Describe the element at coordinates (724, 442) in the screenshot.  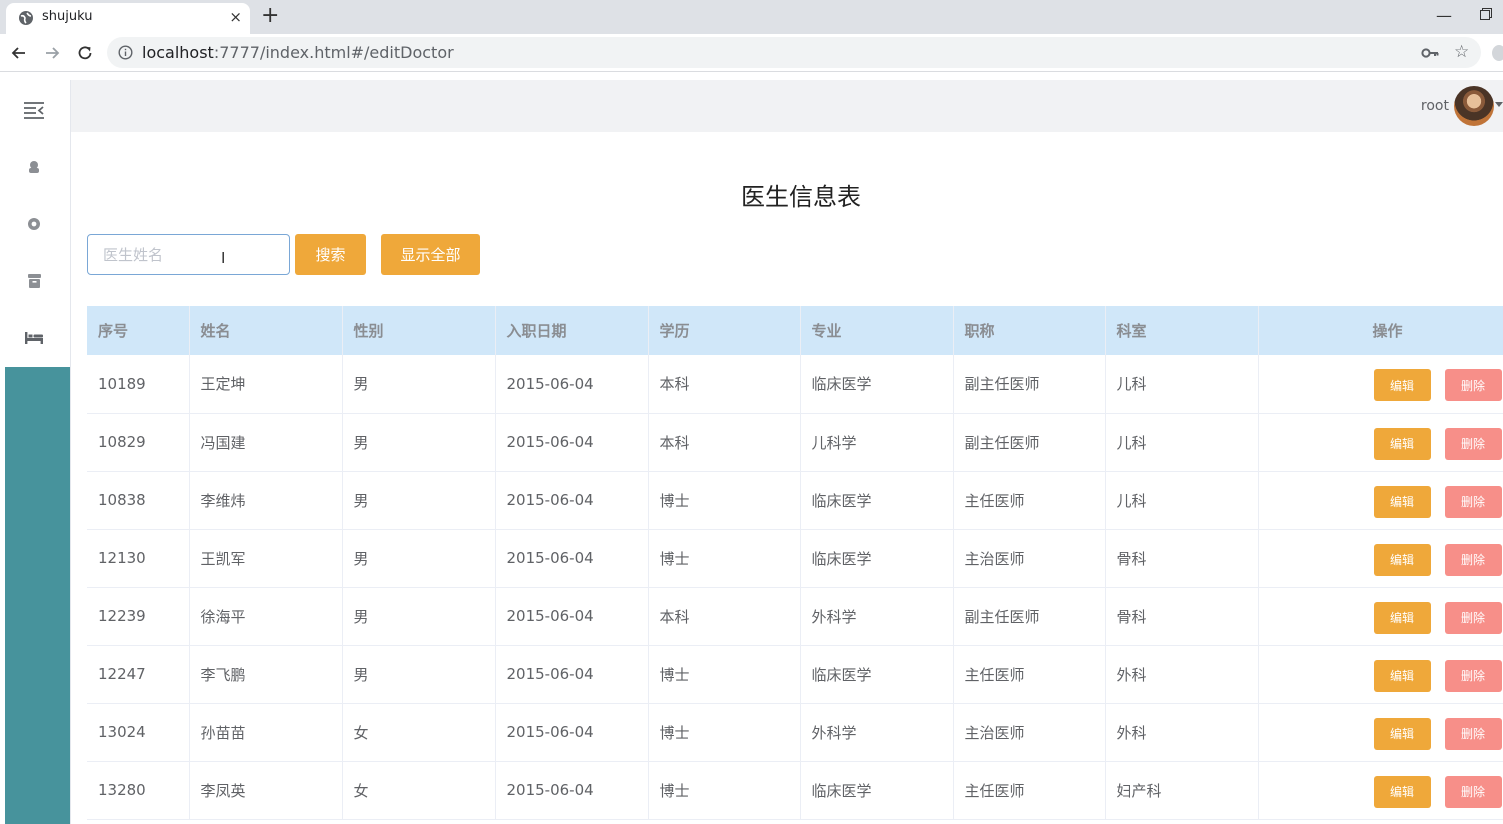
I see `cell-education: 本科` at that location.